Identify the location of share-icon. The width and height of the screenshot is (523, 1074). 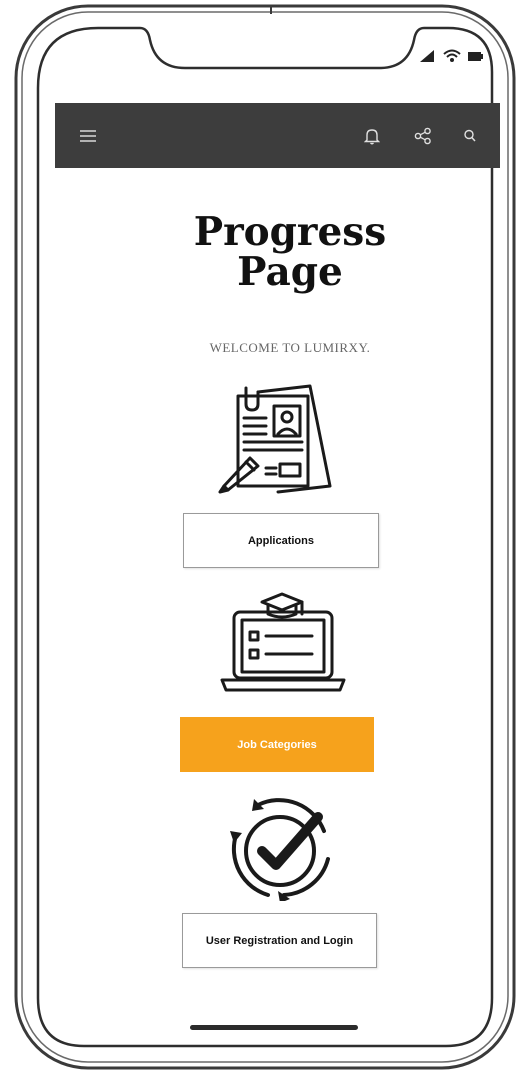
(422, 136).